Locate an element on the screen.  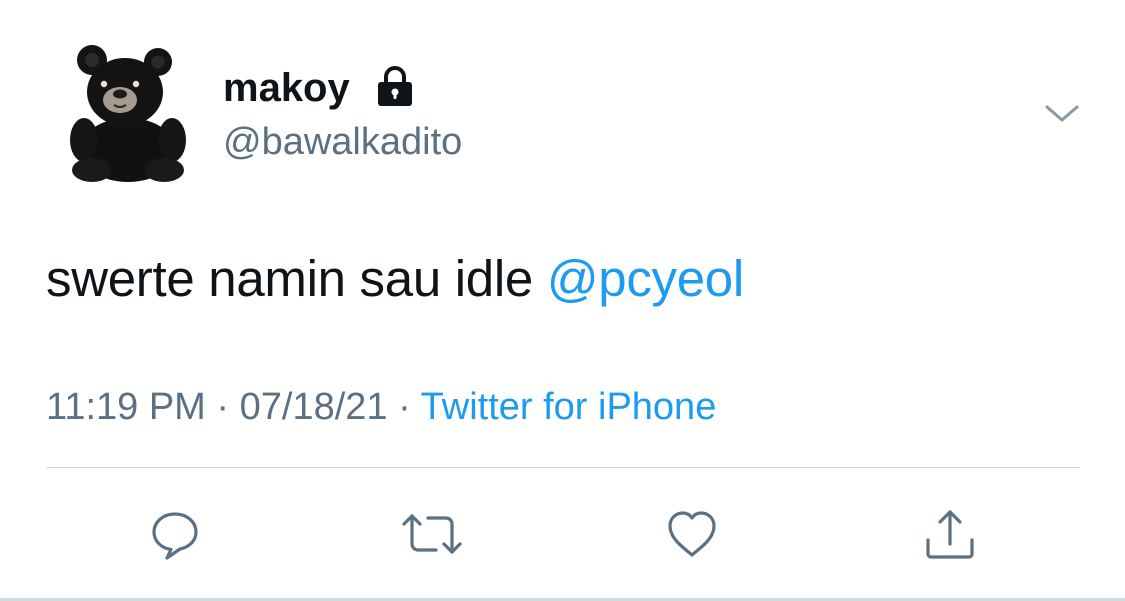
tweet-text: swerte namin sau idle @pcyeol is located at coordinates (395, 279).